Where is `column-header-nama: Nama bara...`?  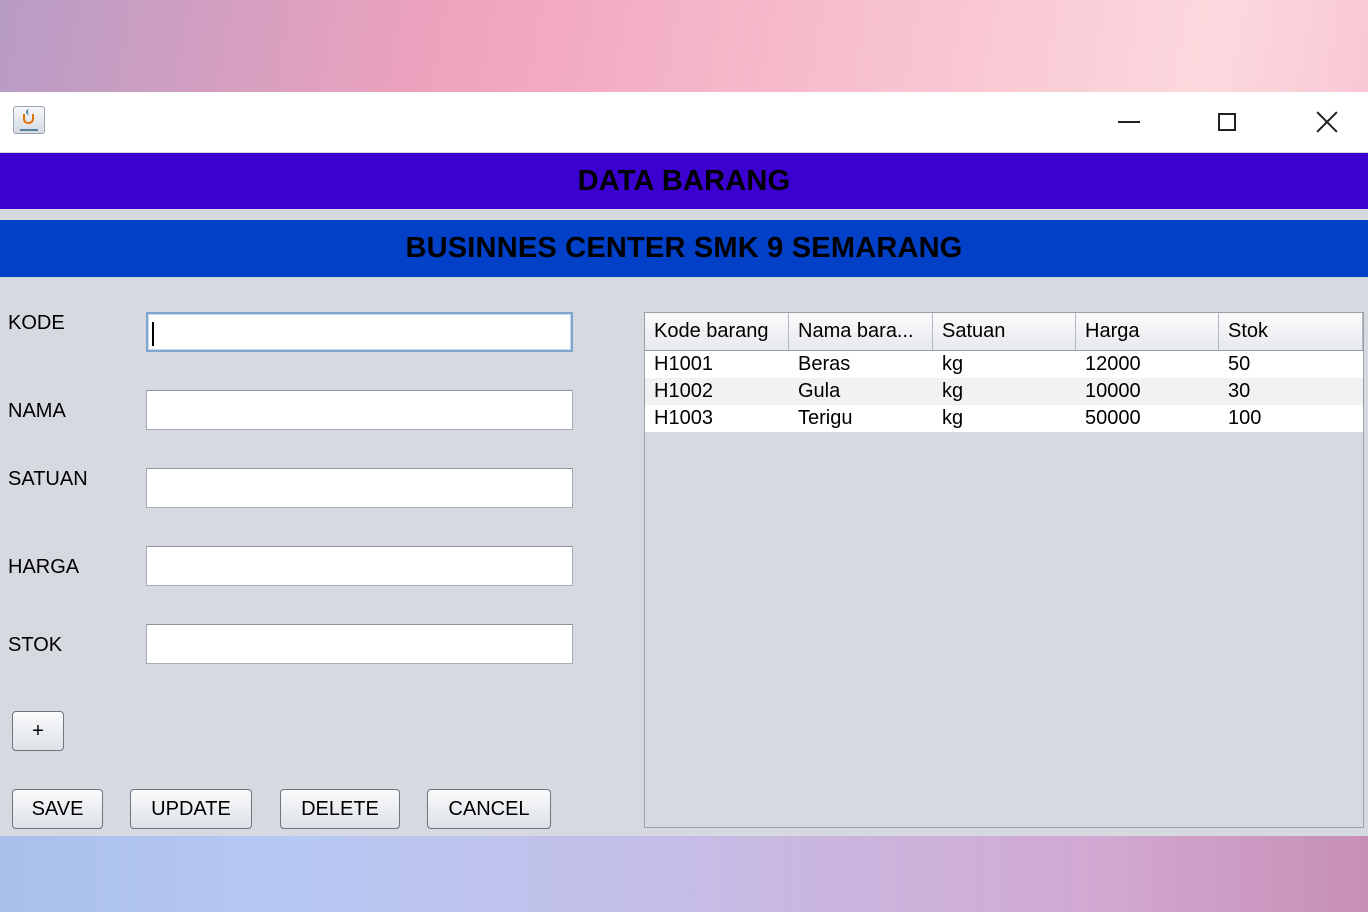
column-header-nama: Nama bara... is located at coordinates (861, 331).